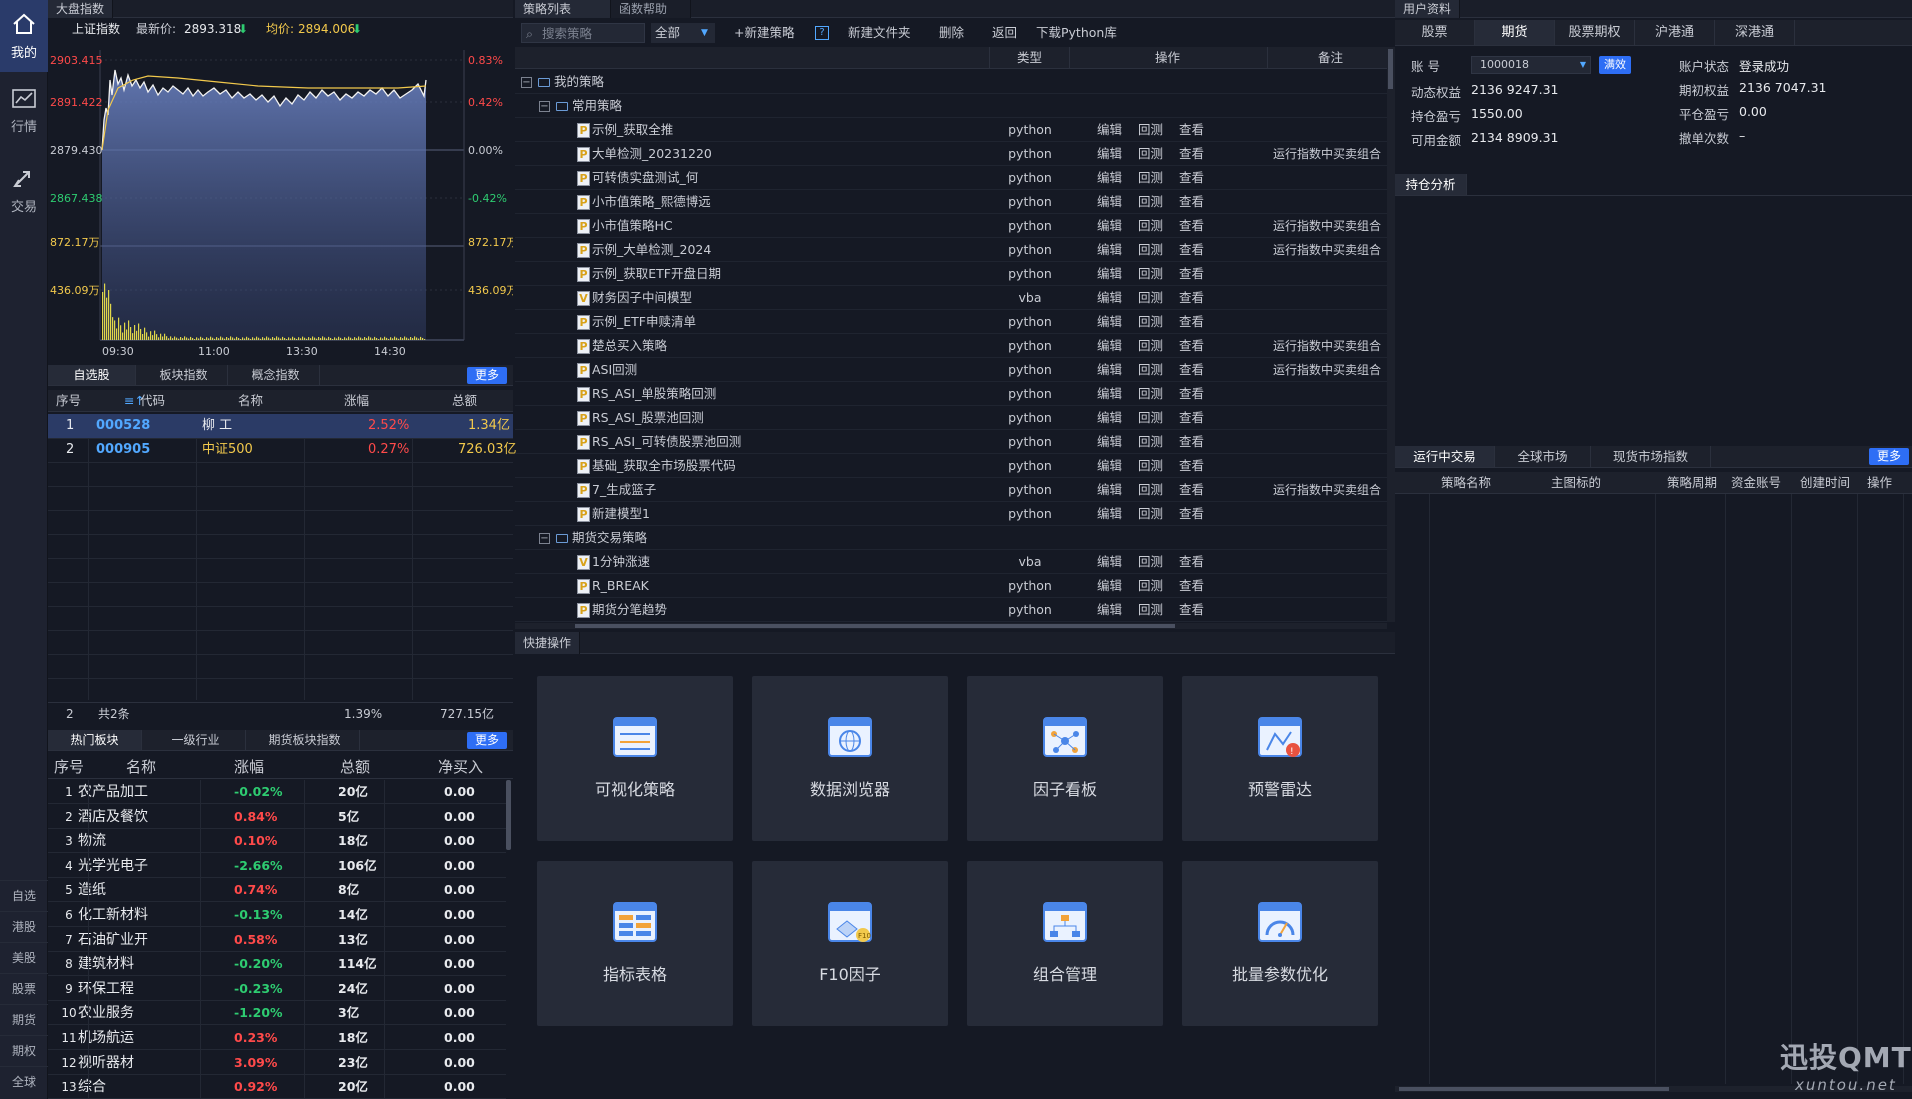  Describe the element at coordinates (1280, 758) in the screenshot. I see `quick-card: ! 预警雷达` at that location.